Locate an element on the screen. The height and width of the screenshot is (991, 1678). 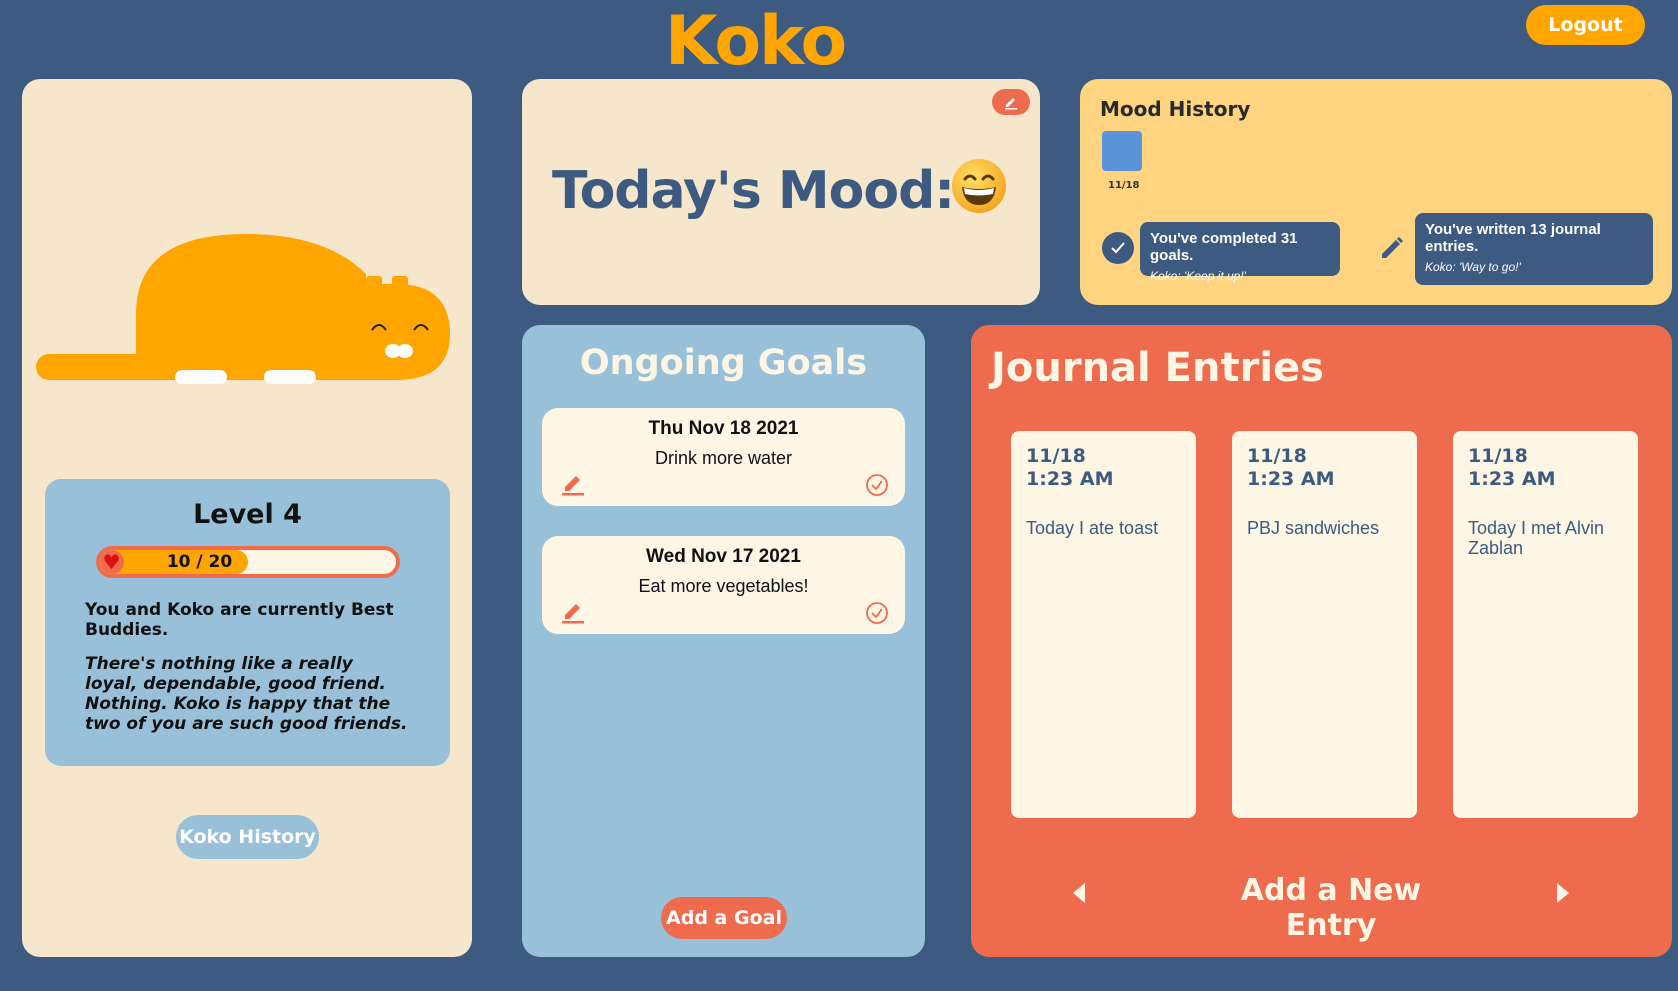
journal-entry-text: Today I met Alvin Zablan is located at coordinates (1536, 538).